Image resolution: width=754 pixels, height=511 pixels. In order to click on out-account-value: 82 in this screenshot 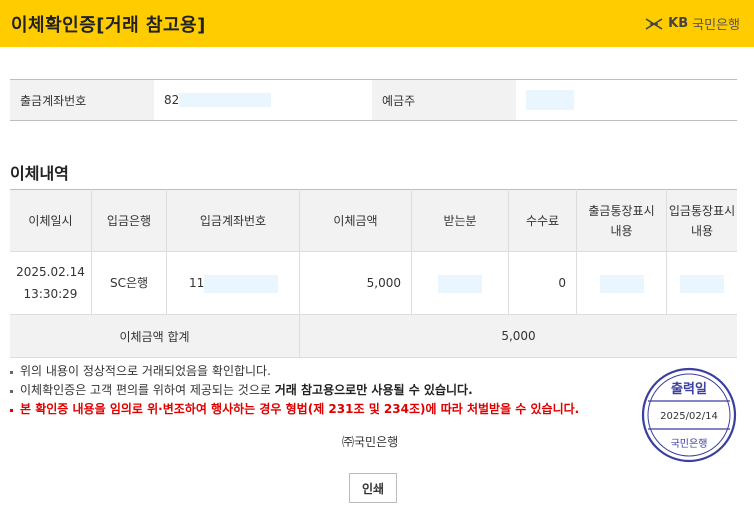, I will do `click(263, 100)`.